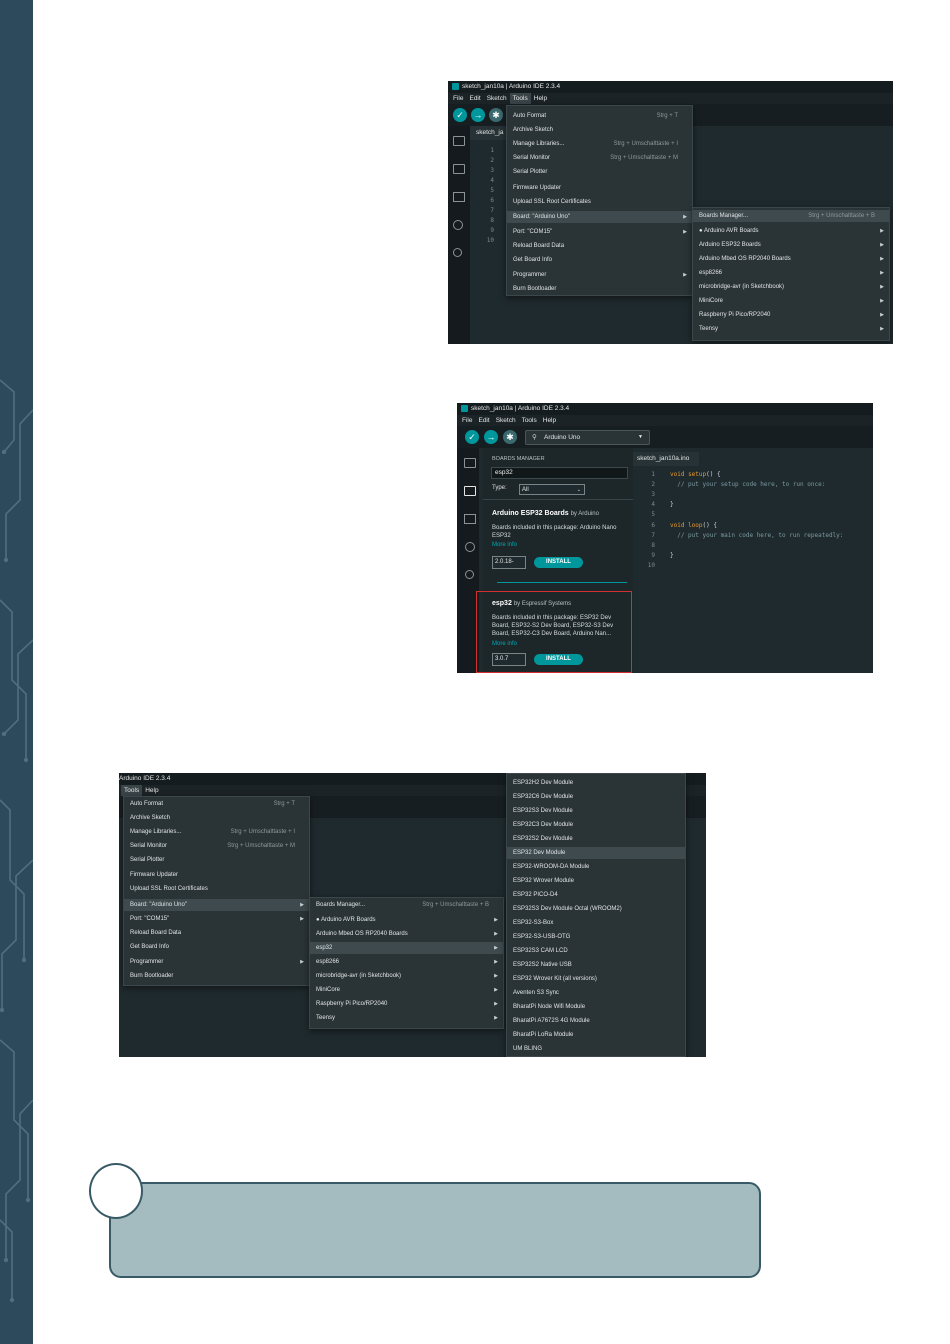 This screenshot has width=950, height=1344. What do you see at coordinates (552, 489) in the screenshot?
I see `type-dropdown: All ⌄` at bounding box center [552, 489].